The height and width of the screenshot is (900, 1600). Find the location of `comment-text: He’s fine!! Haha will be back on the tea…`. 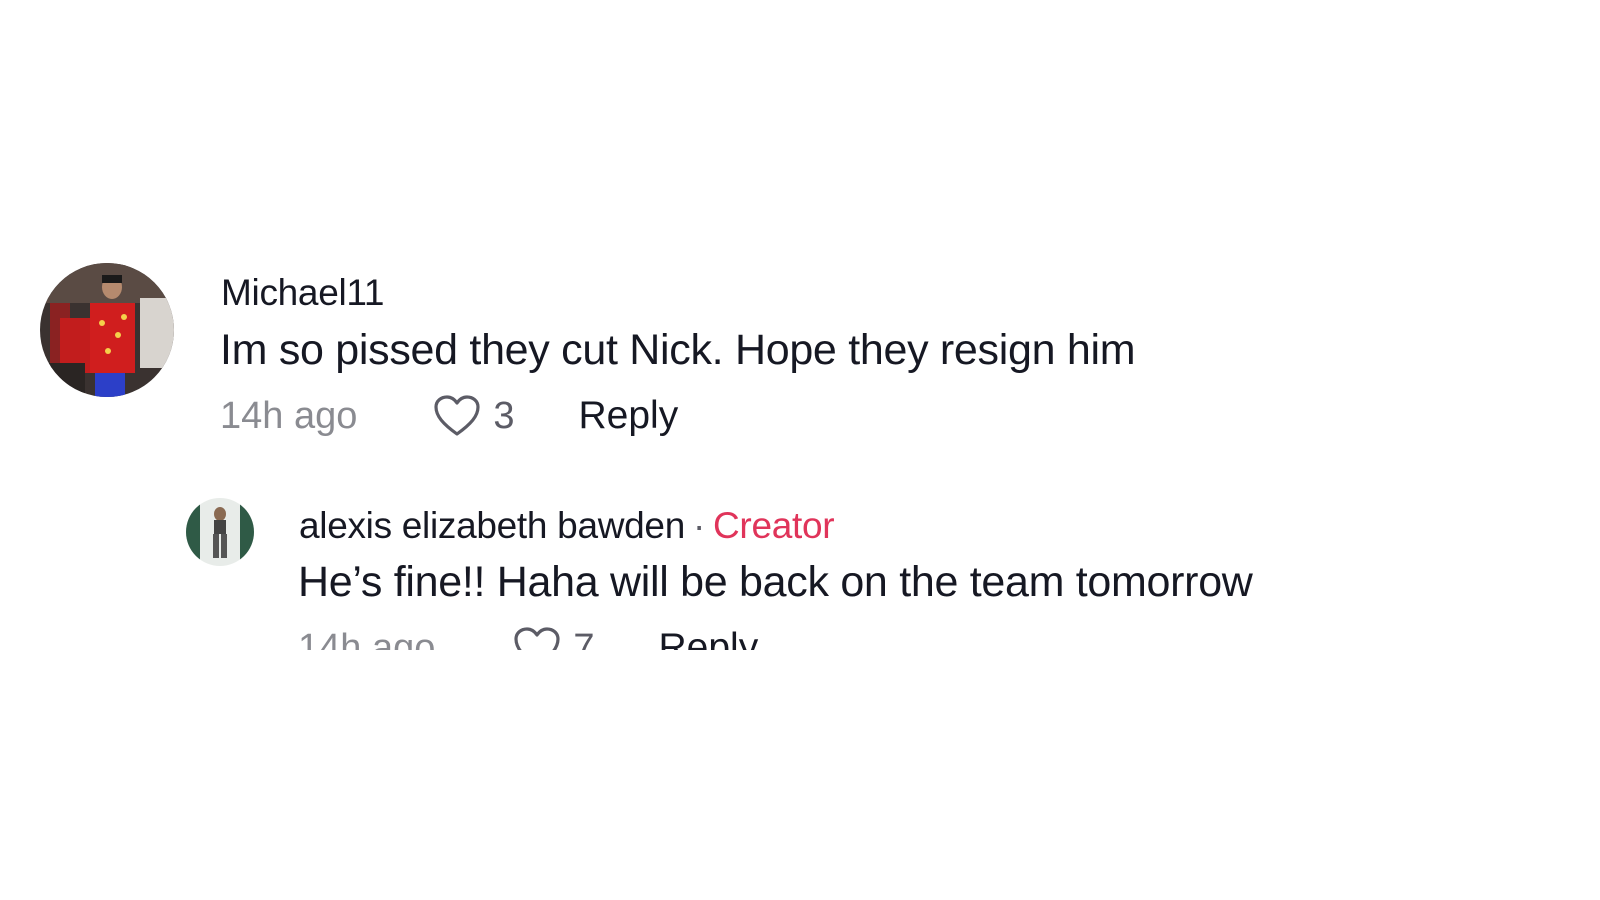

comment-text: He’s fine!! Haha will be back on the tea… is located at coordinates (775, 582).